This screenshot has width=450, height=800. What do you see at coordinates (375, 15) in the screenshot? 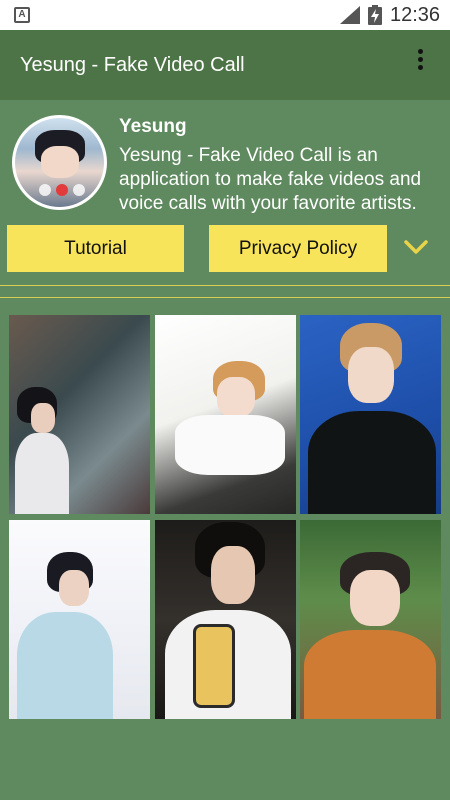
I see `battery-charging-icon` at bounding box center [375, 15].